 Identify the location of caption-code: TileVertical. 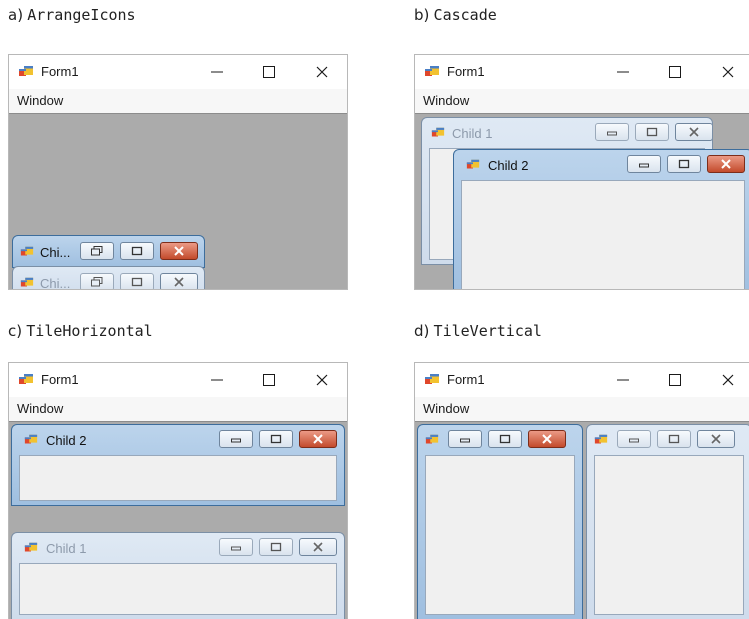
(487, 331).